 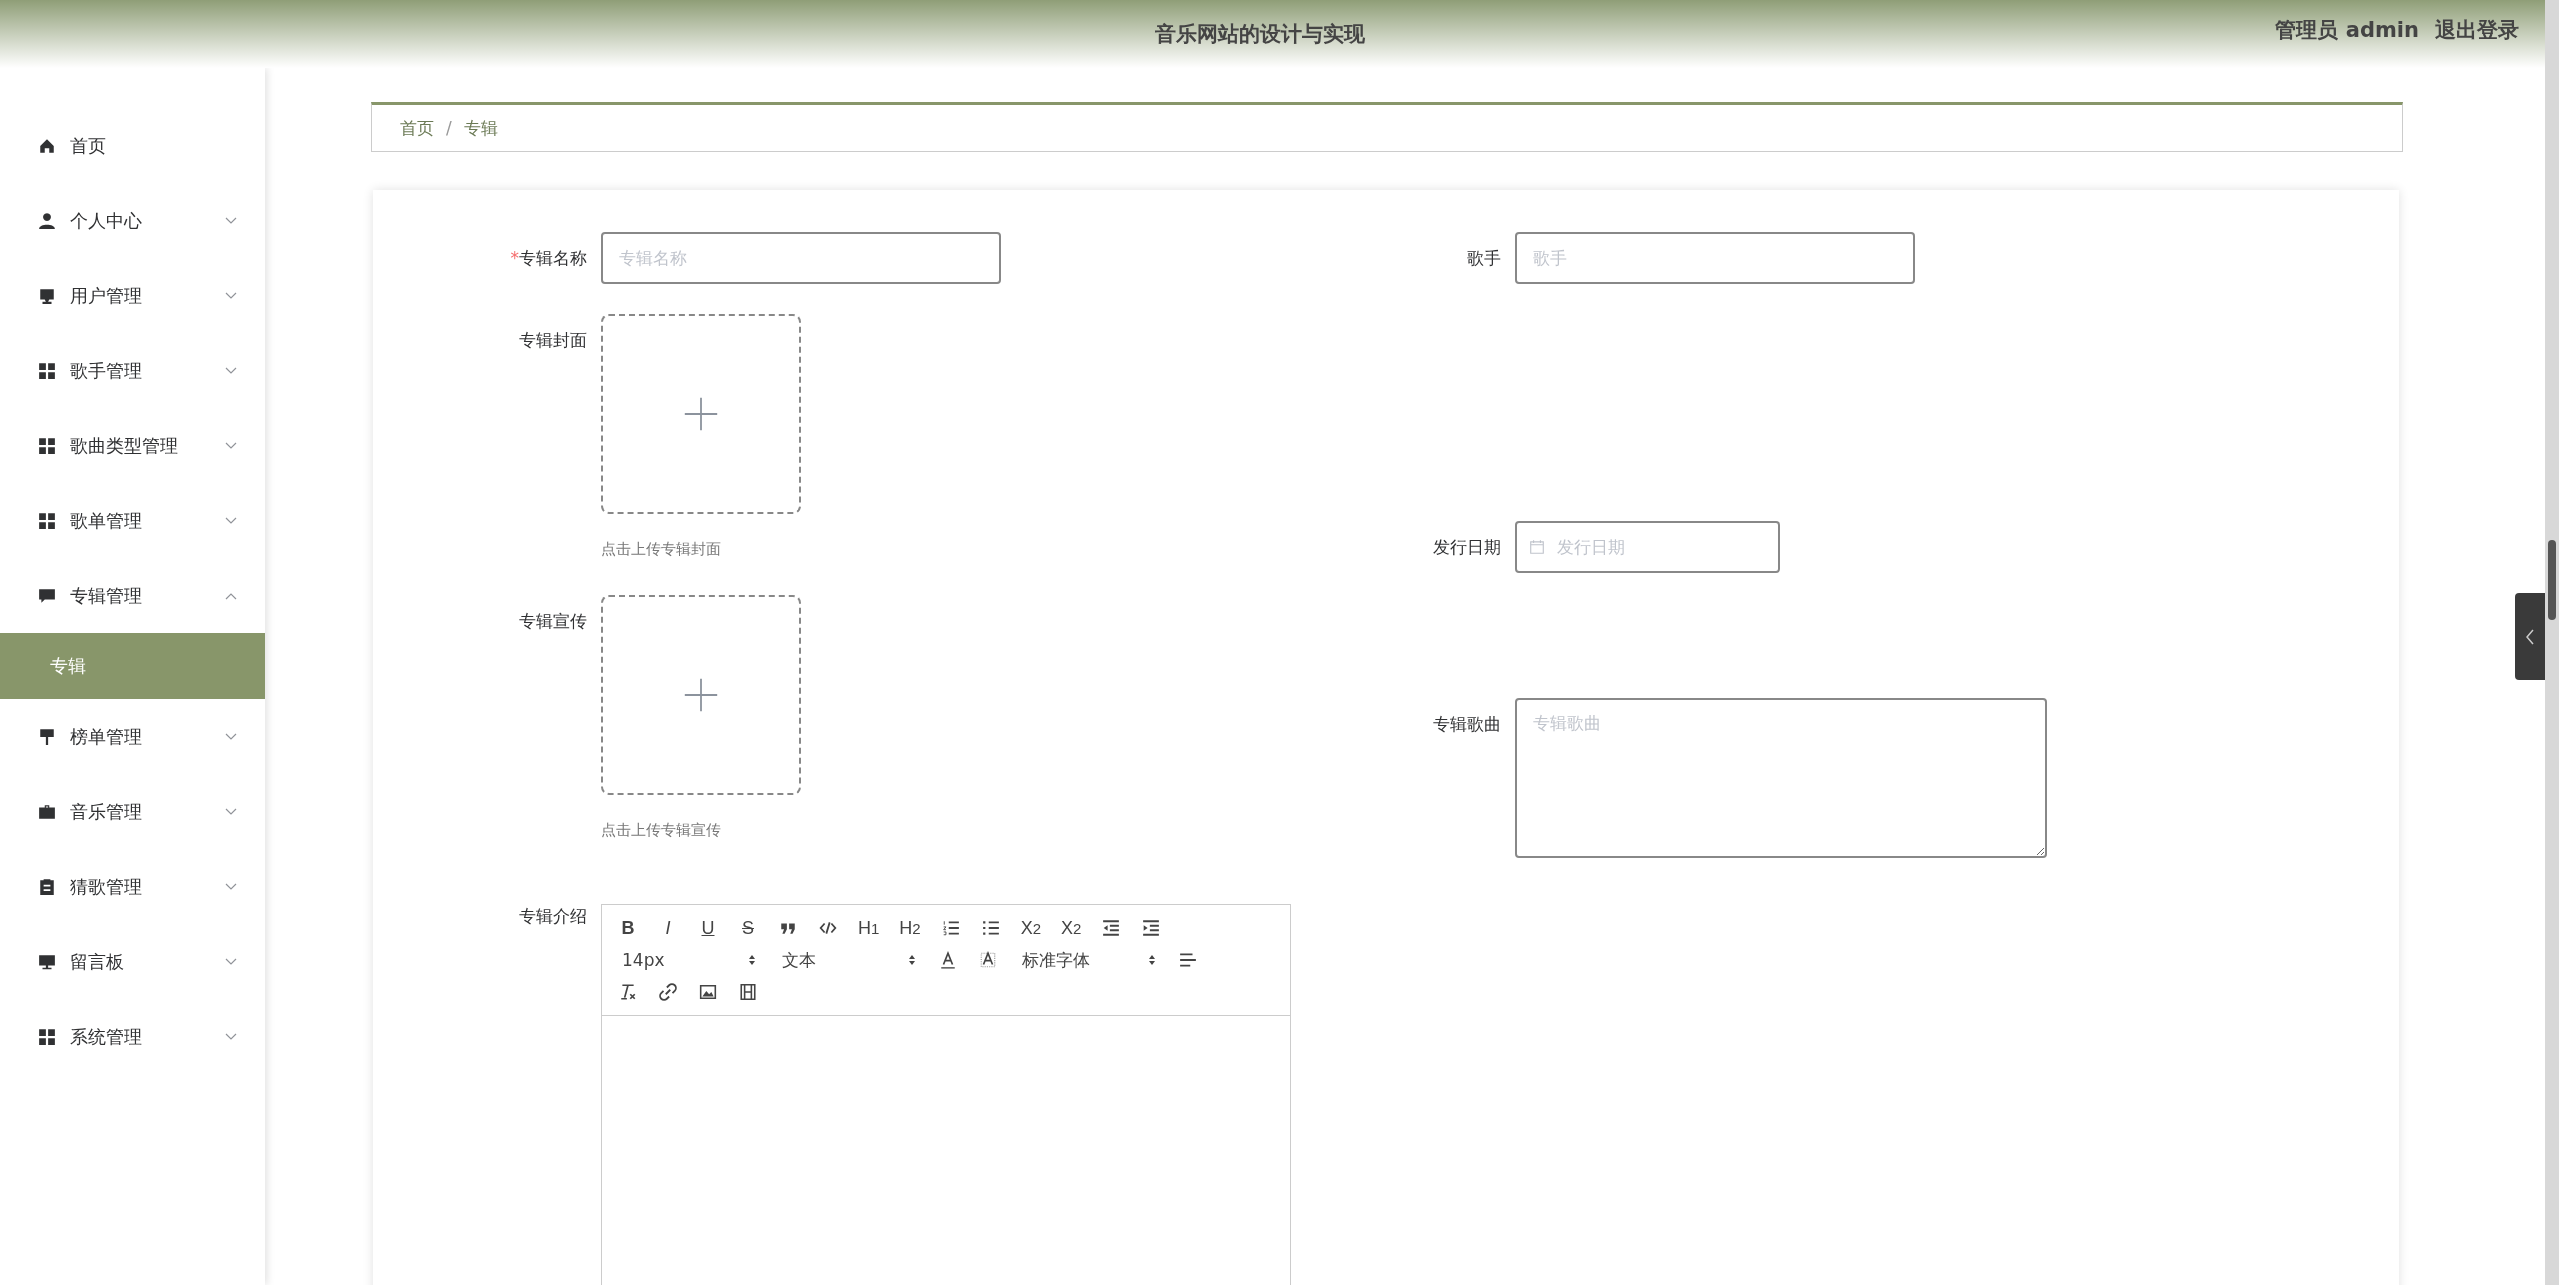 What do you see at coordinates (2477, 30) in the screenshot?
I see `logout-link: 退出登录` at bounding box center [2477, 30].